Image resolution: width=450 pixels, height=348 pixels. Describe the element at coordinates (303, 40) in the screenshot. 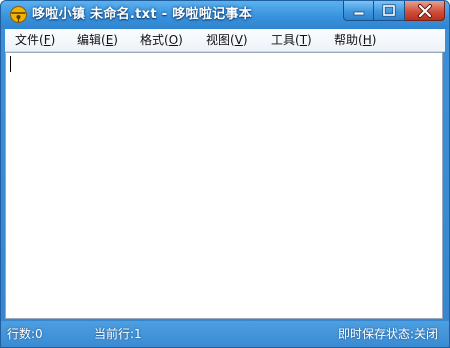

I see `menu-tools-accelerator: T` at that location.